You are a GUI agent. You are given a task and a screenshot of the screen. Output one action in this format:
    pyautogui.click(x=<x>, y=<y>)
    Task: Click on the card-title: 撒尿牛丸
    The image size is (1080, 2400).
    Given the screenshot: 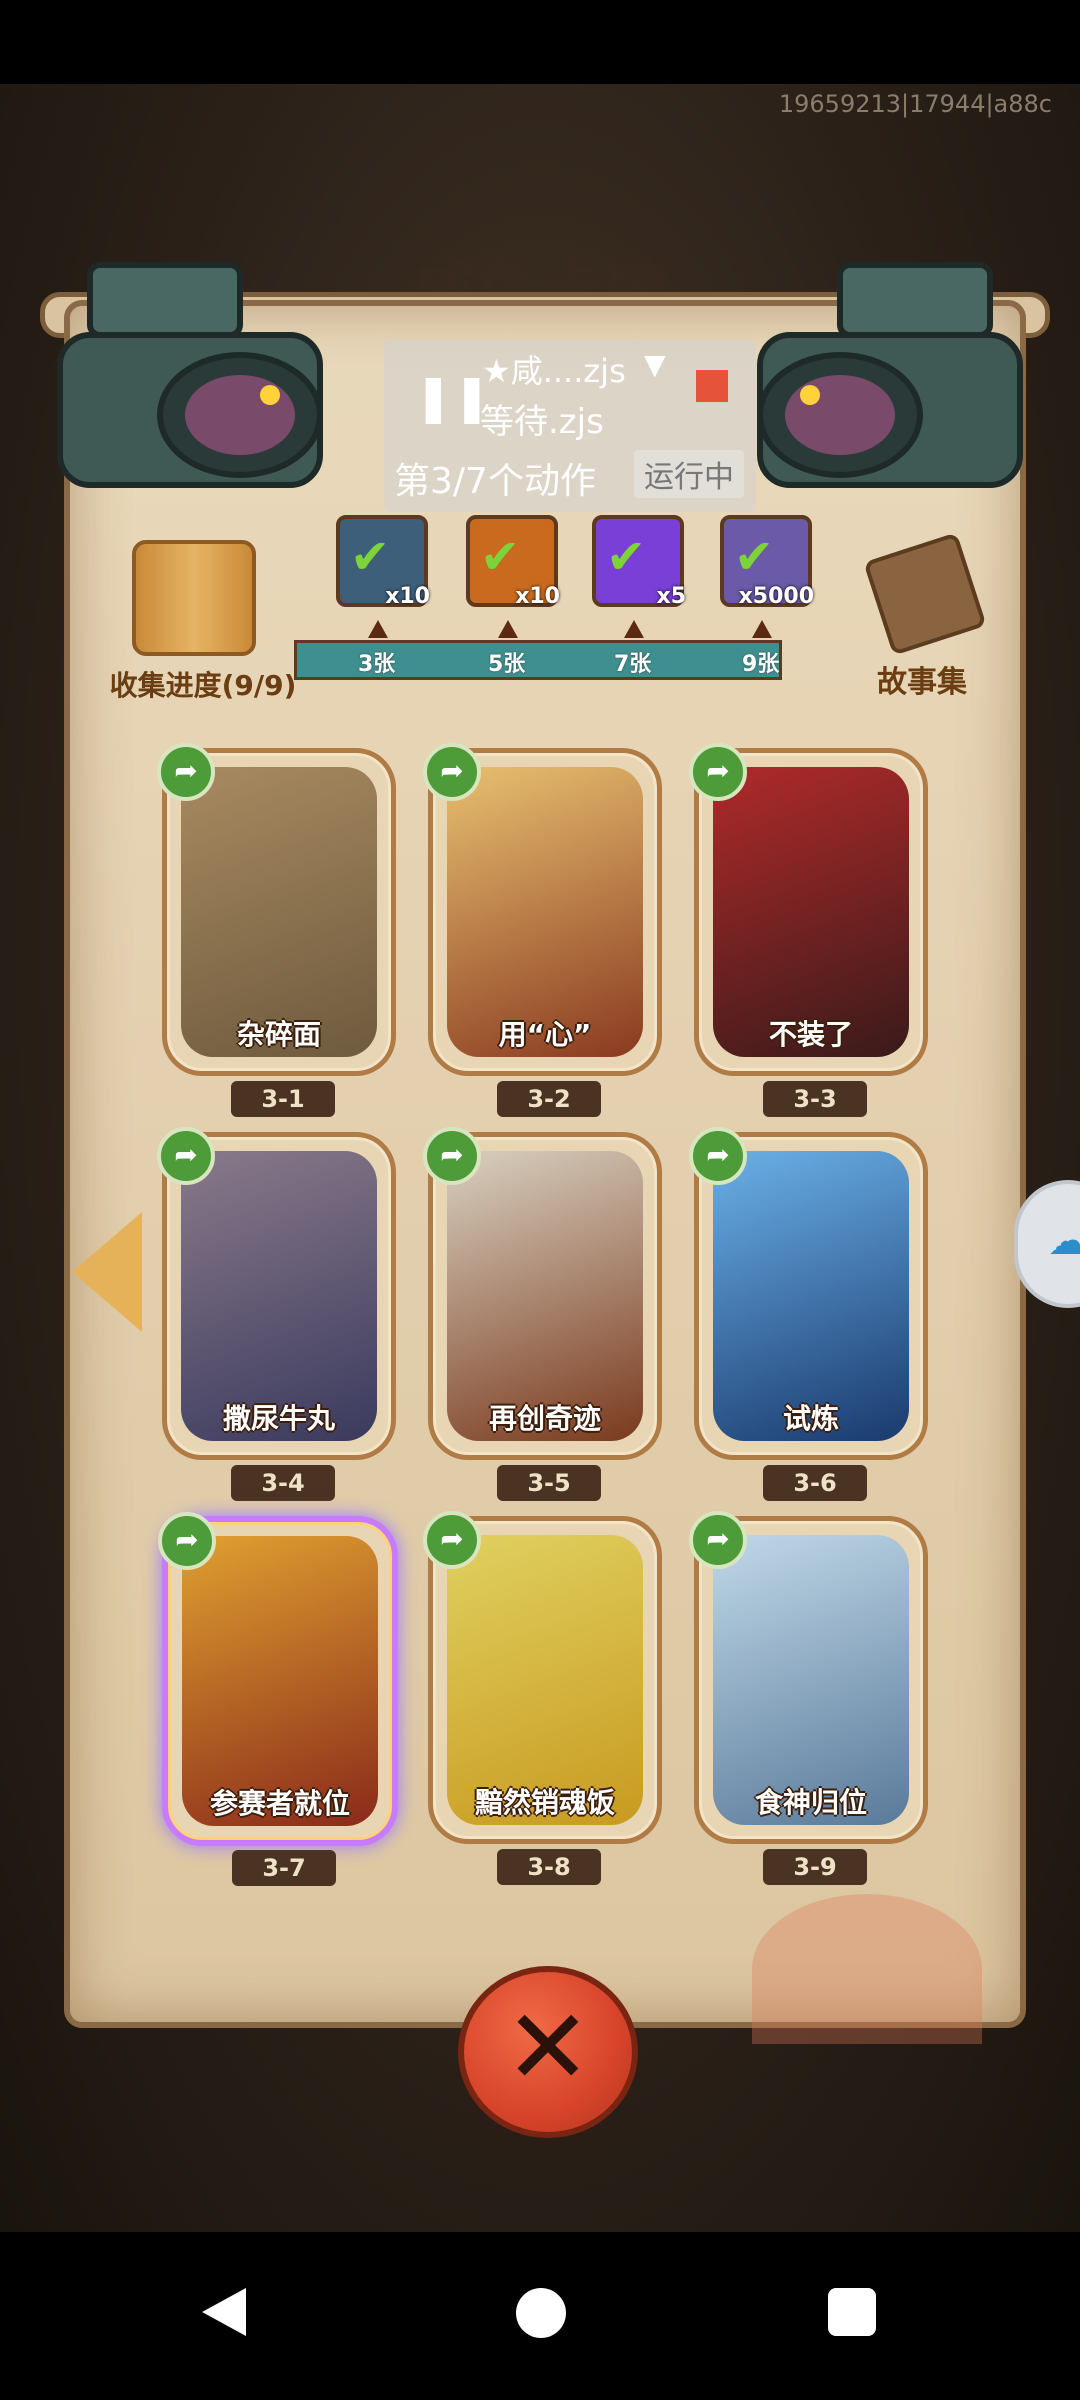 What is the action you would take?
    pyautogui.click(x=278, y=1418)
    